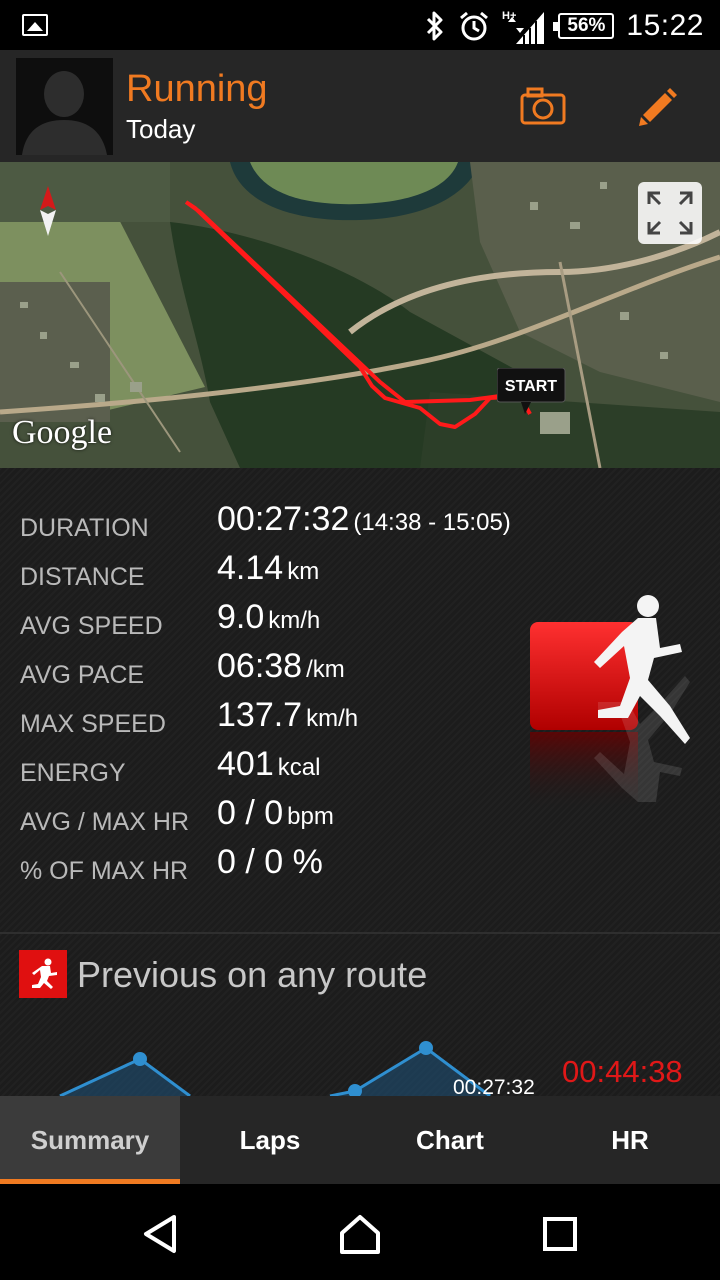 The width and height of the screenshot is (720, 1280). What do you see at coordinates (432, 522) in the screenshot?
I see `stat-unit: (14:38 - 15:05)` at bounding box center [432, 522].